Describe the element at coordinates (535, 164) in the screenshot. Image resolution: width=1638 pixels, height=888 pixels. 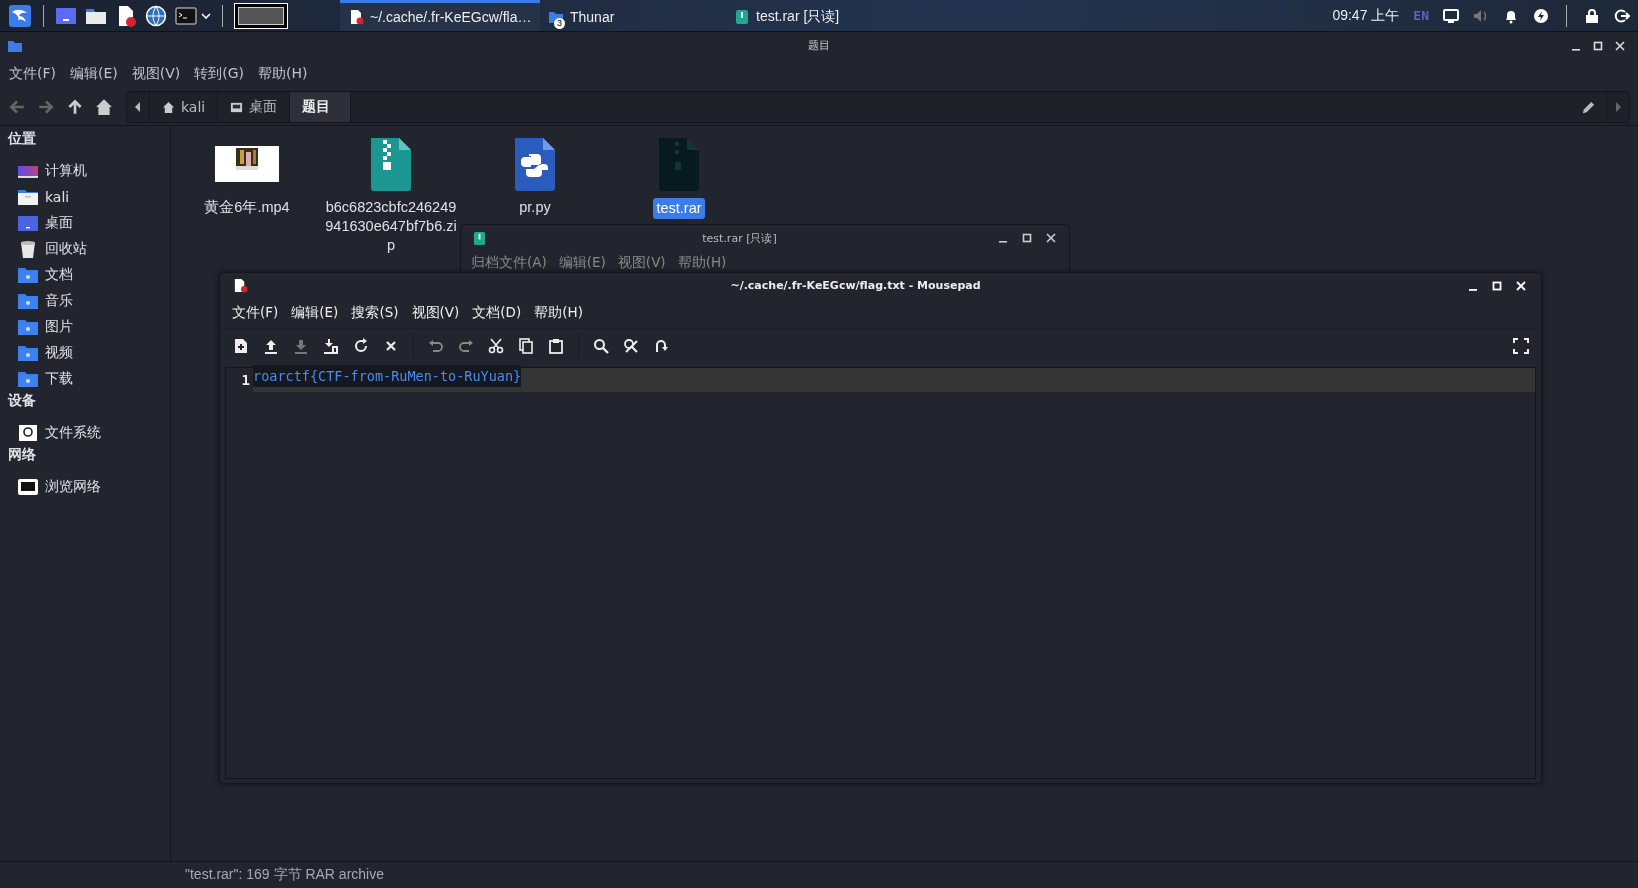
I see `python-file-icon` at that location.